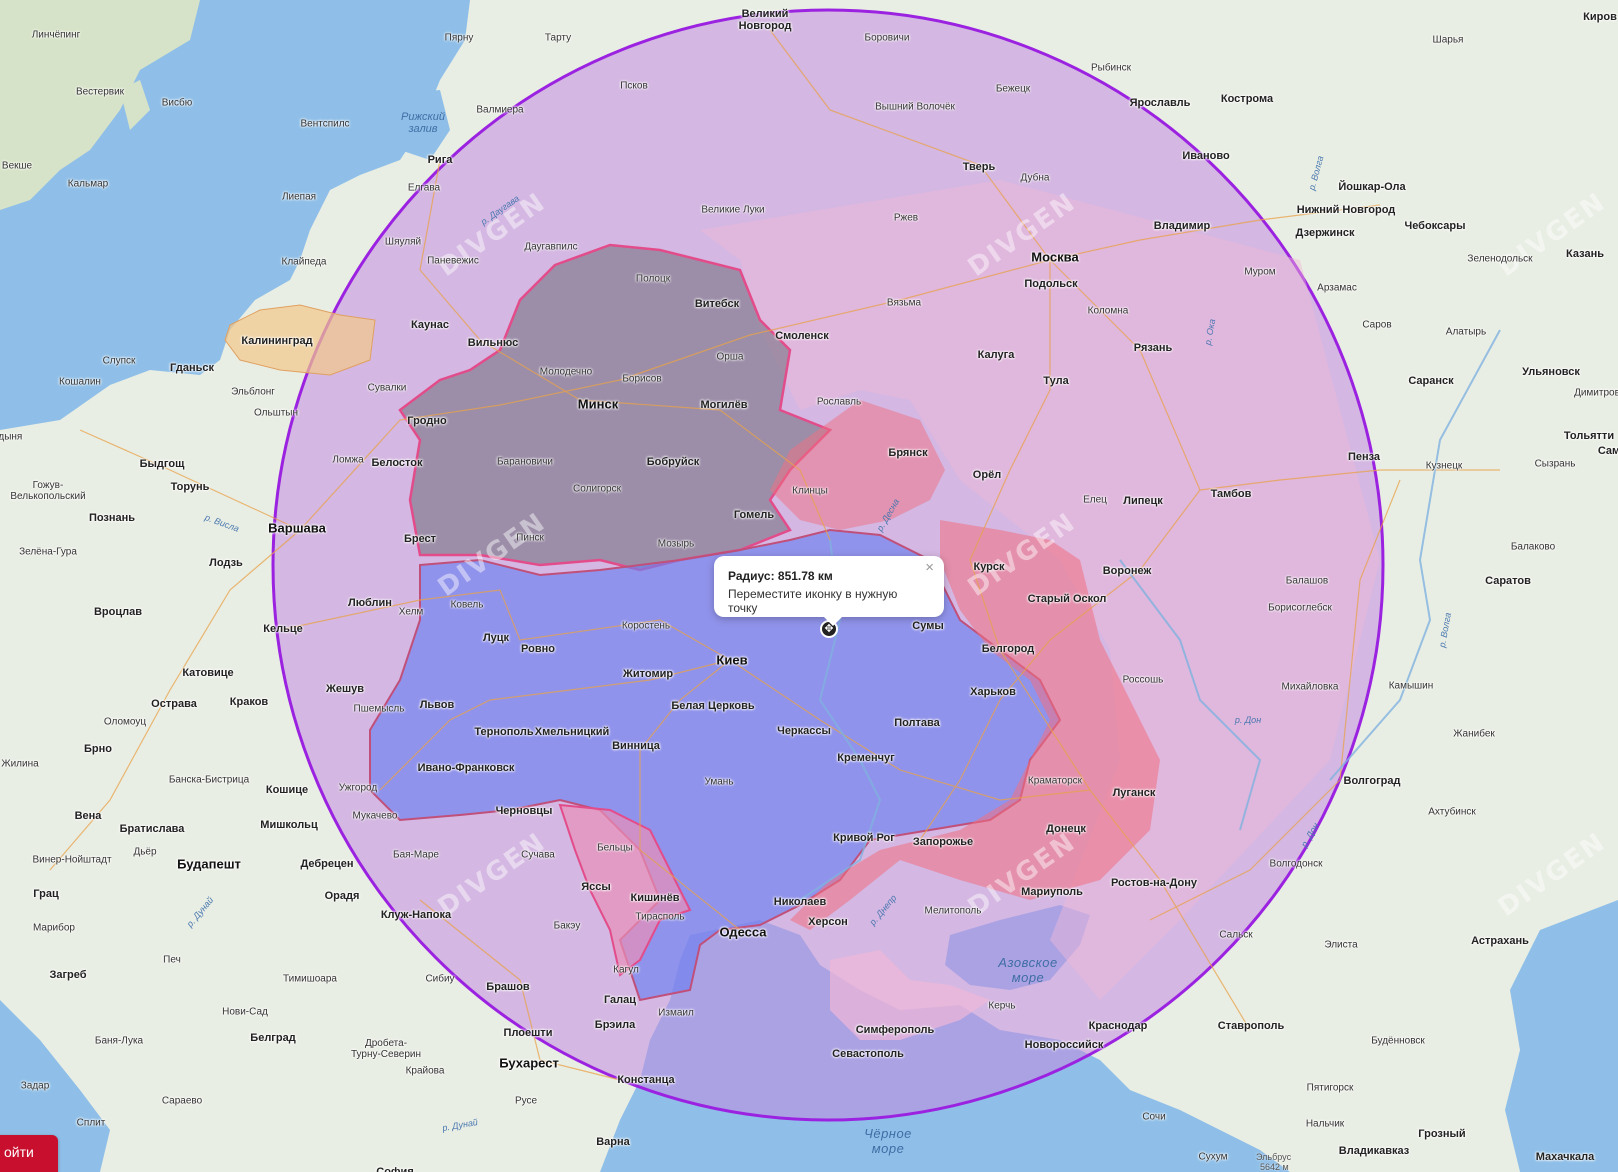  Describe the element at coordinates (1444, 466) in the screenshot. I see `city-label-kuznetsk: Кузнецк` at that location.